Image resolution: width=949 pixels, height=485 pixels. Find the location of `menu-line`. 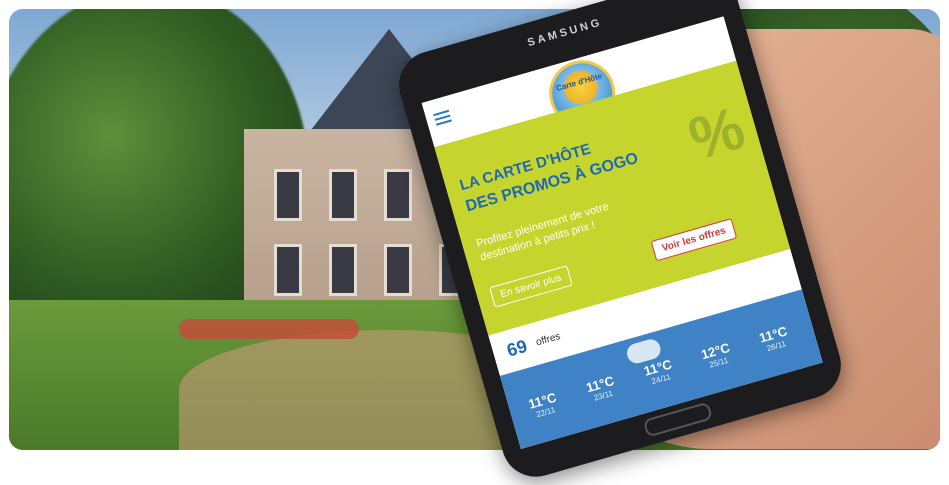

menu-line is located at coordinates (443, 122).